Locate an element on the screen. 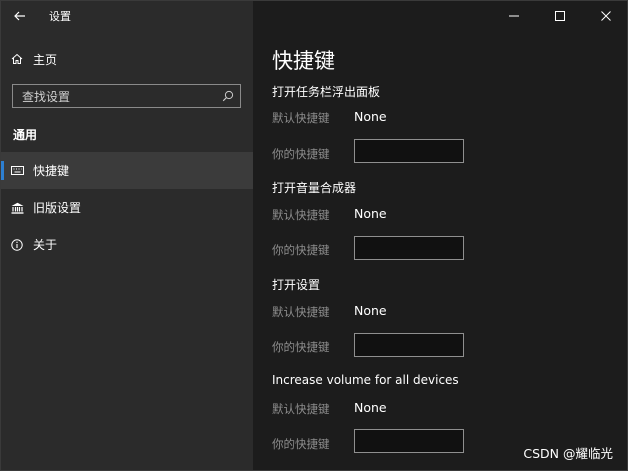 The image size is (628, 471). maximize-icon is located at coordinates (560, 16).